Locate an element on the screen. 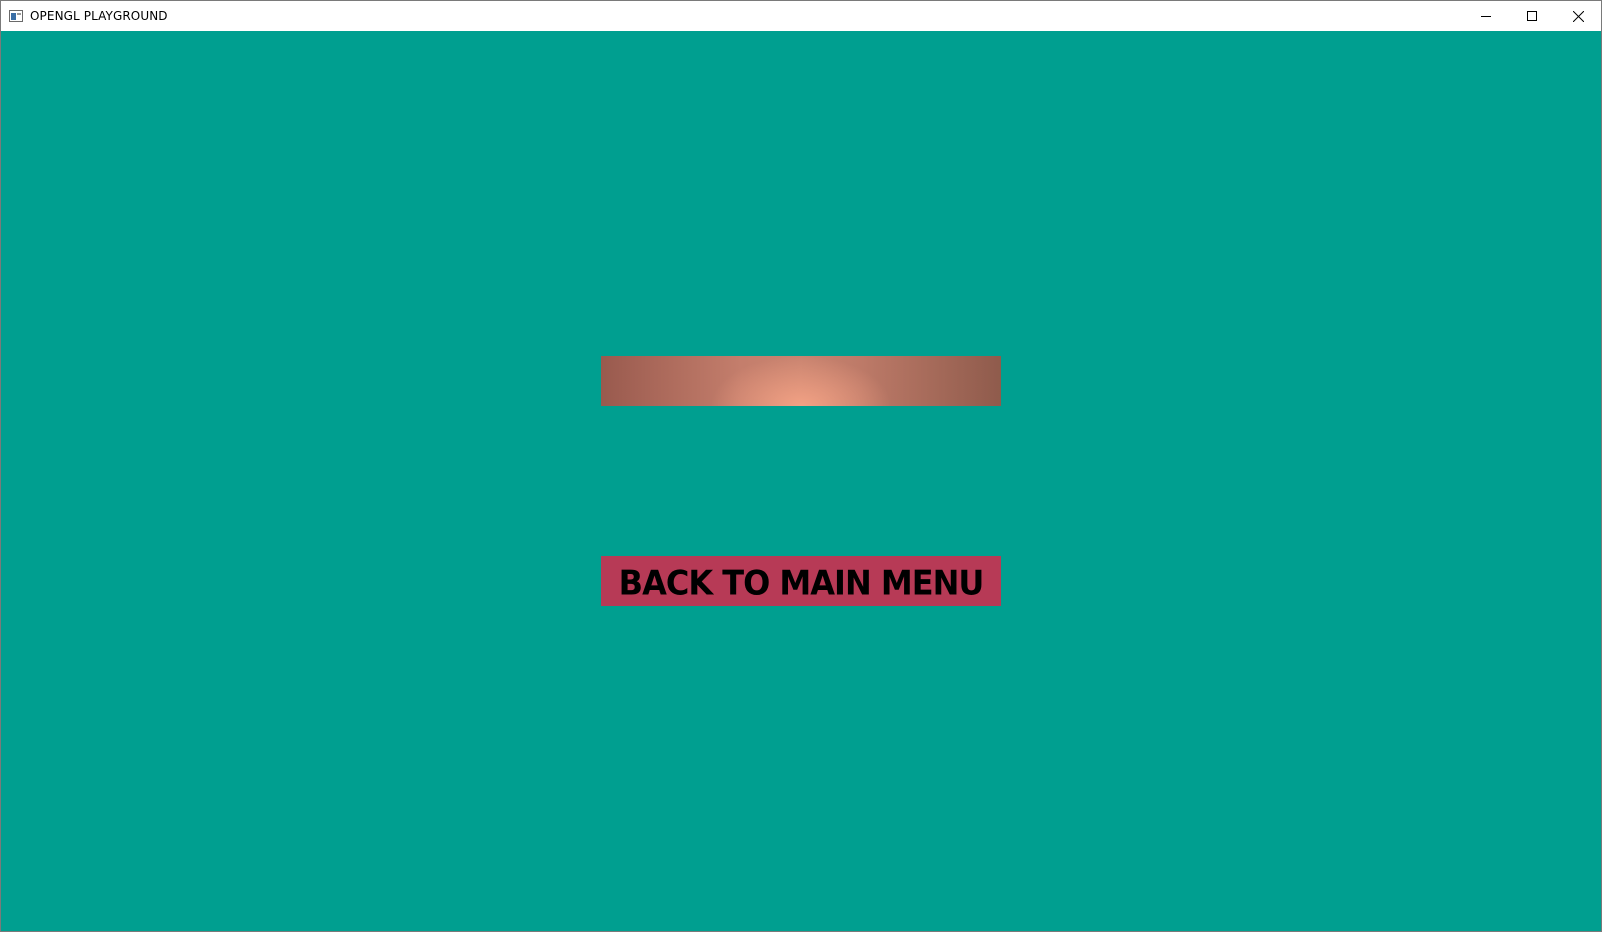 The height and width of the screenshot is (932, 1602). close-button is located at coordinates (1578, 16).